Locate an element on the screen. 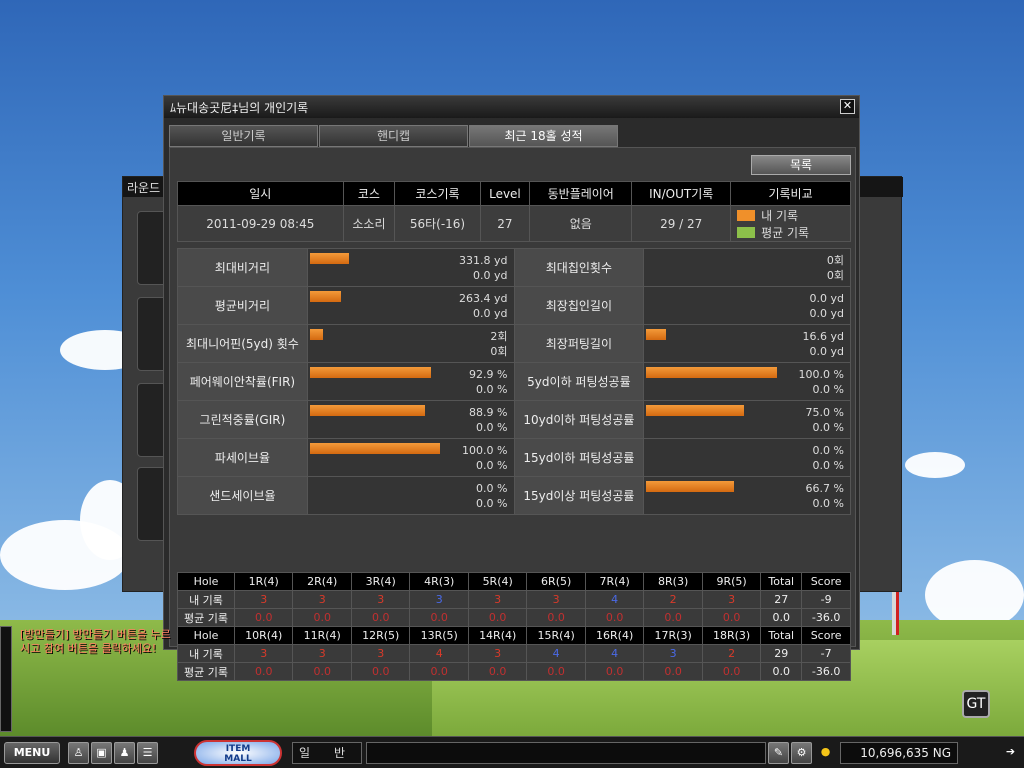 Image resolution: width=1024 pixels, height=768 pixels. scorecard-cell: 9R(5) is located at coordinates (731, 581).